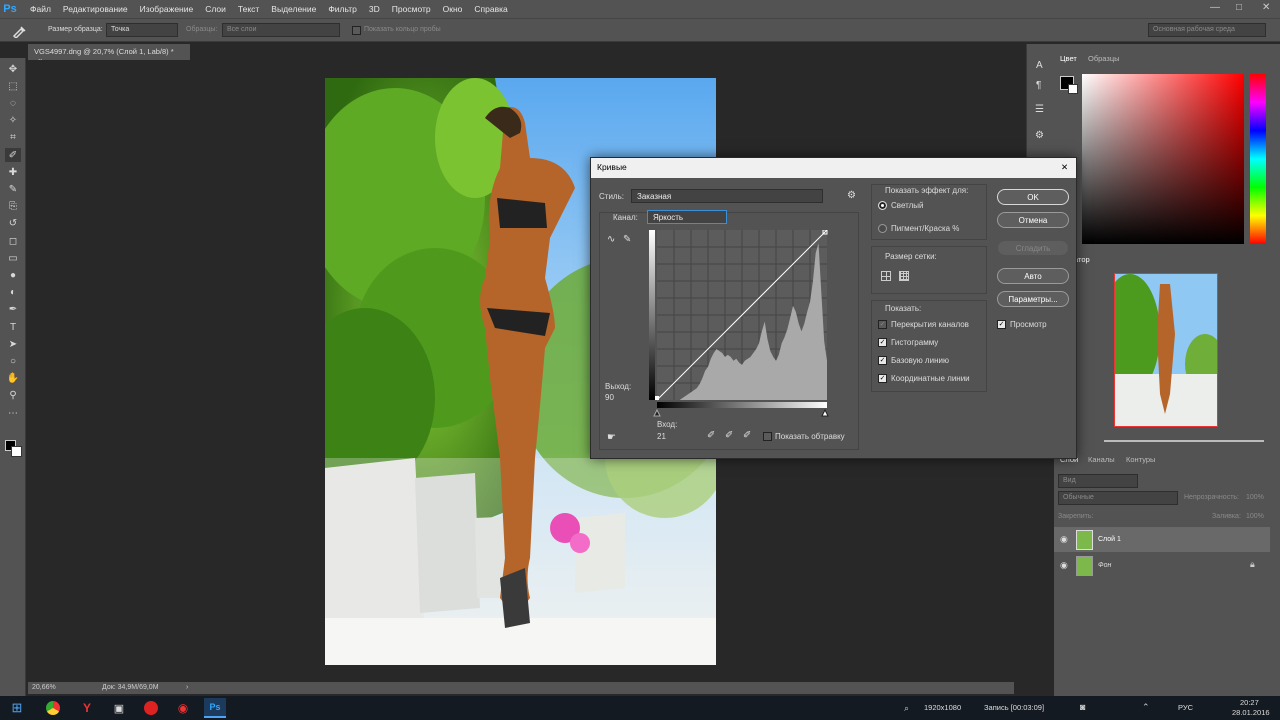 The height and width of the screenshot is (720, 1280). I want to click on auto-button: Авто, so click(1033, 276).